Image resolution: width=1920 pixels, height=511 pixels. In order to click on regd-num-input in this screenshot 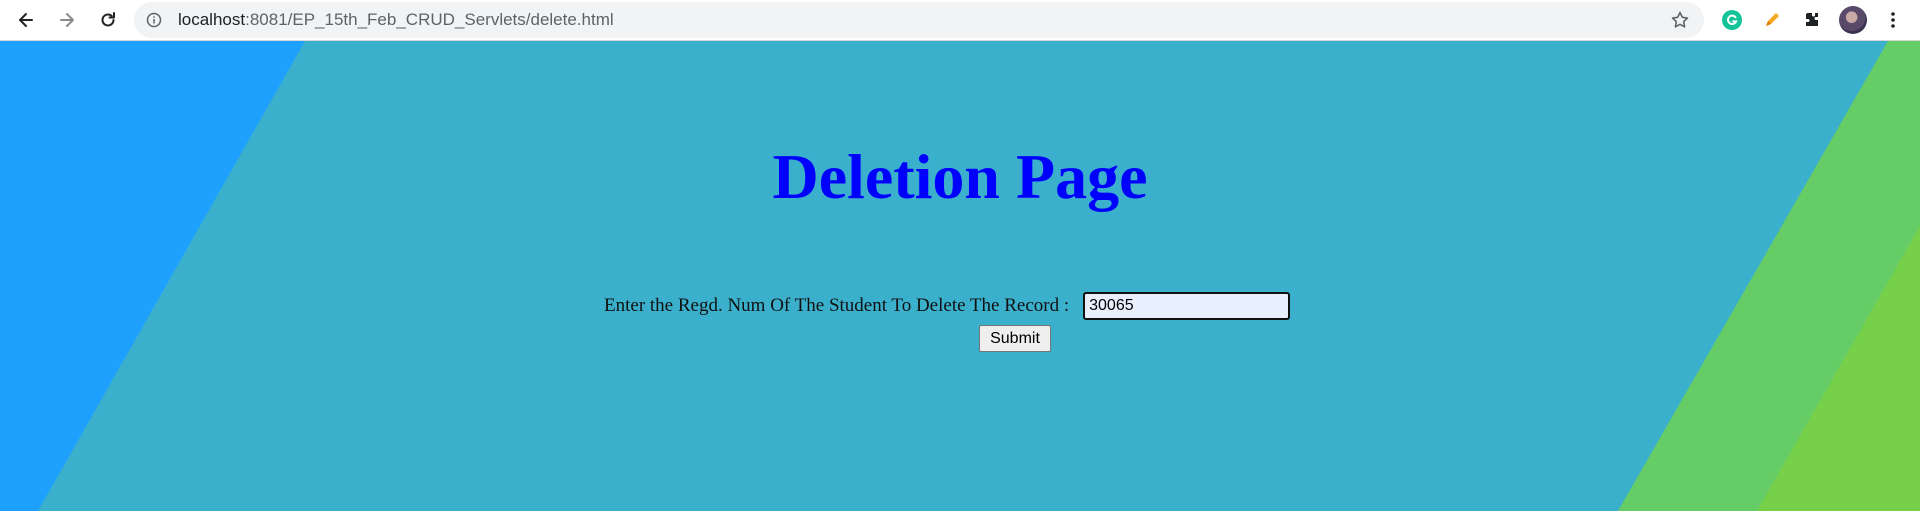, I will do `click(1187, 306)`.